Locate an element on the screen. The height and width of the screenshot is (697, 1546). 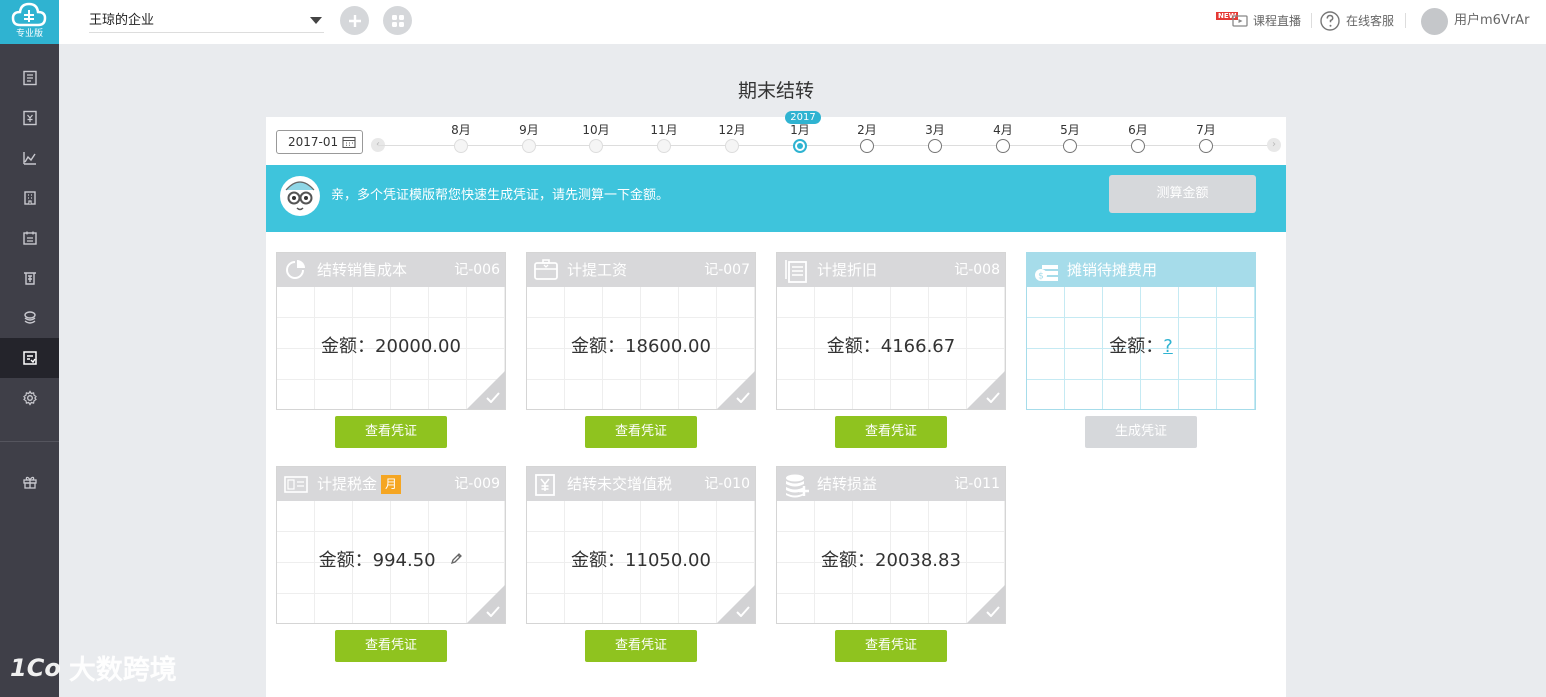
nav-invoice is located at coordinates (29, 278).